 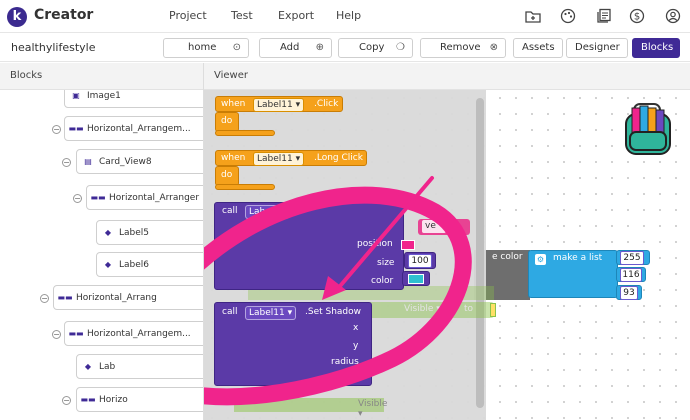 I want to click on tree-item-label6: ◆ Label6, so click(x=149, y=264).